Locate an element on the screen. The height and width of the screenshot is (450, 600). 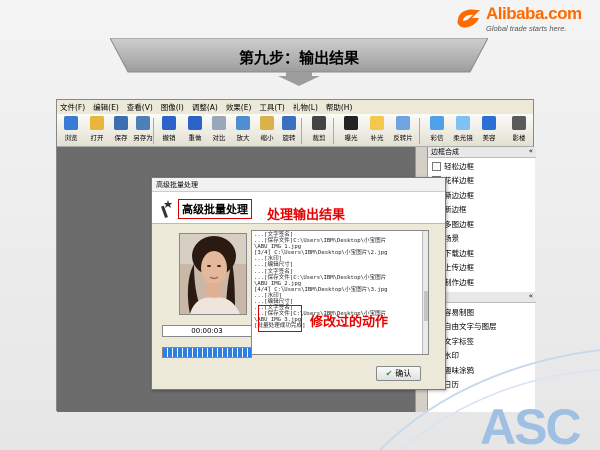
toolbar: 浏览 打开 保存 另存为 撤销 重做 对比 放大 缩小 旋转 裁剪 曝光 补光 反转片 彩信 柔光镜 美容 影楼 is located at coordinates (295, 130).